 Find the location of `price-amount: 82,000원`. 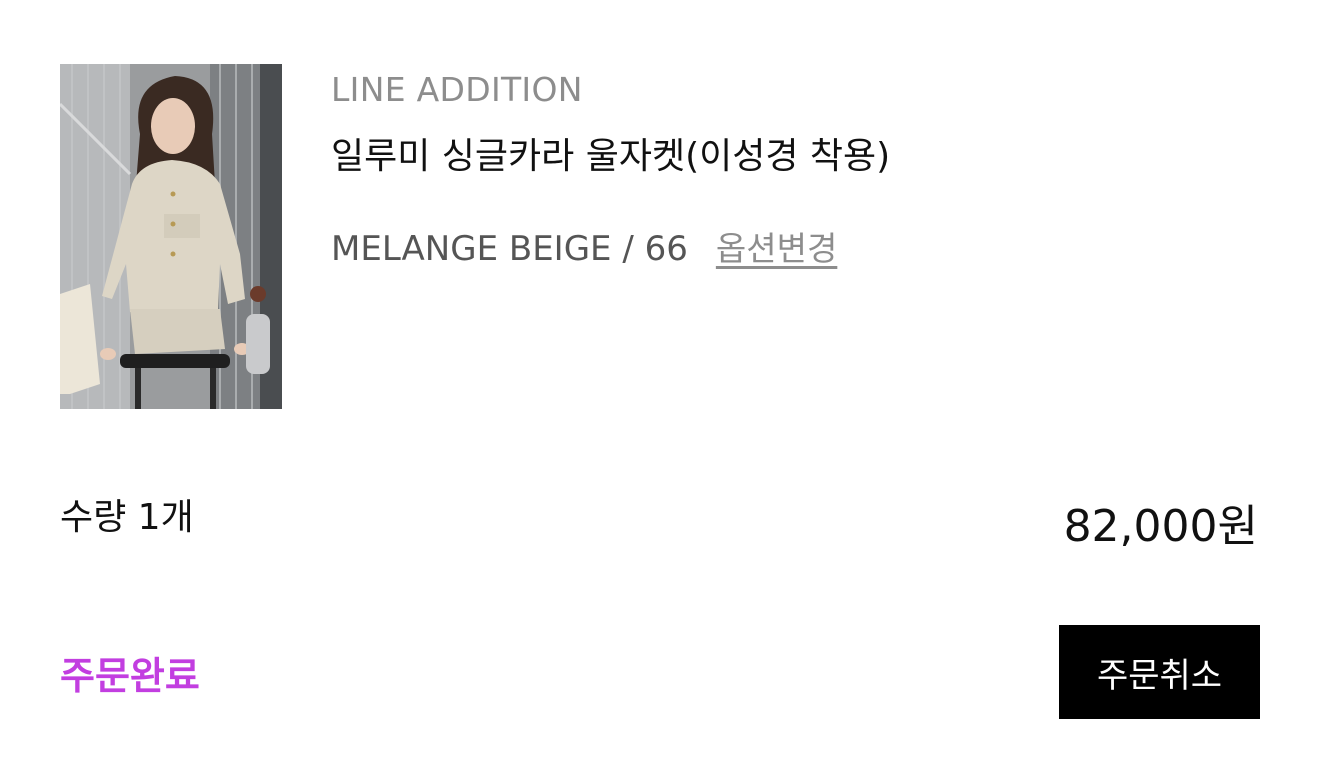

price-amount: 82,000원 is located at coordinates (1160, 526).